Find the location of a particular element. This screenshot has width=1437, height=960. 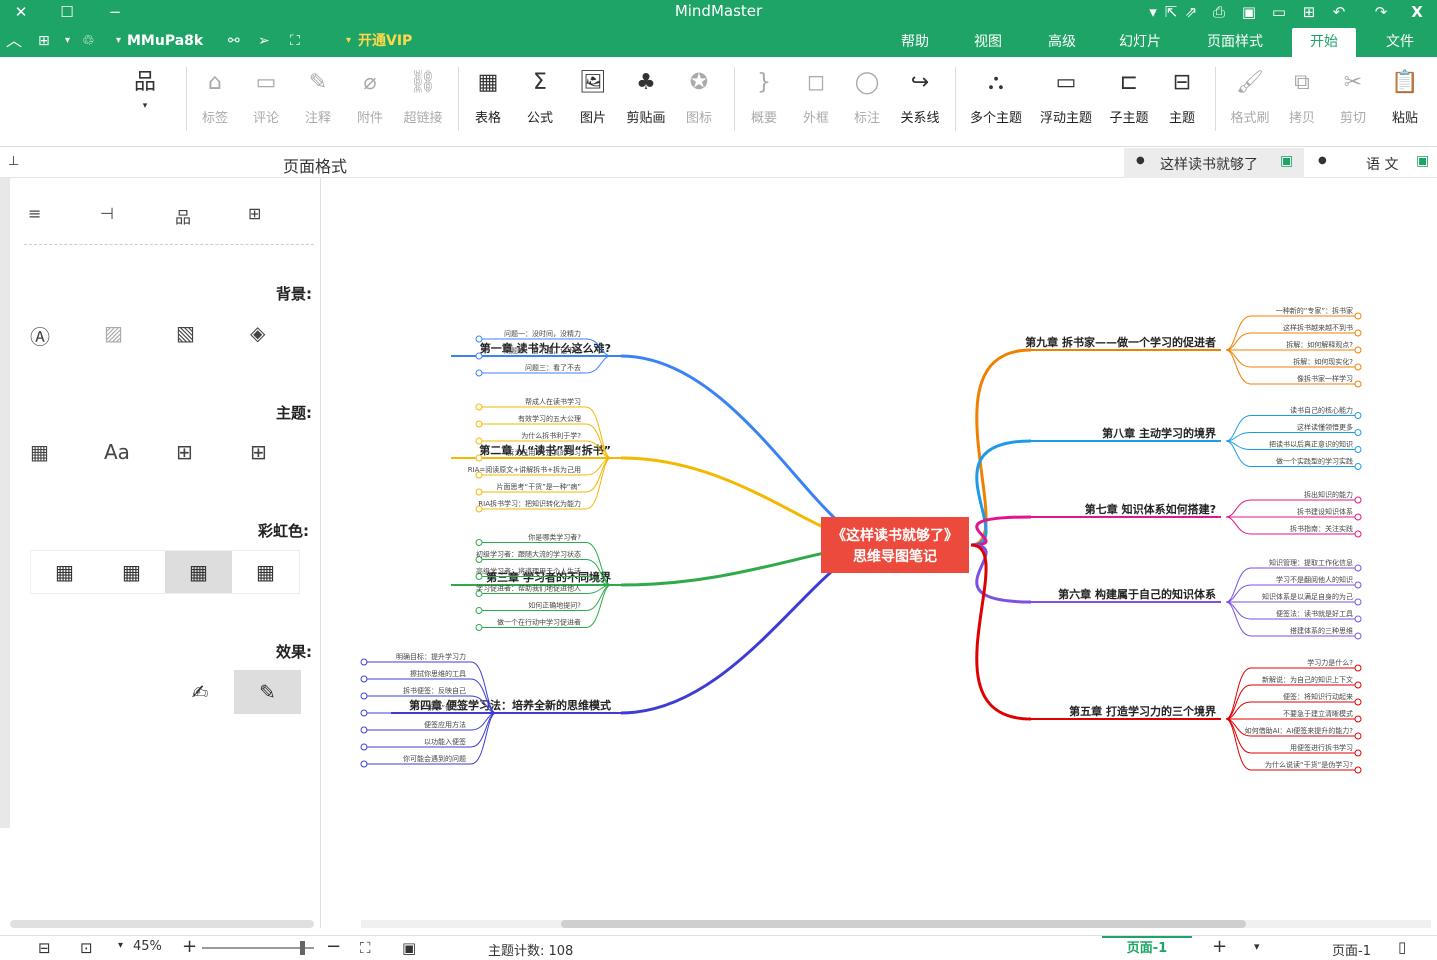

leaf-topic: RIA=阅读原文+讲解拆书+拆为己用 is located at coordinates (524, 469).